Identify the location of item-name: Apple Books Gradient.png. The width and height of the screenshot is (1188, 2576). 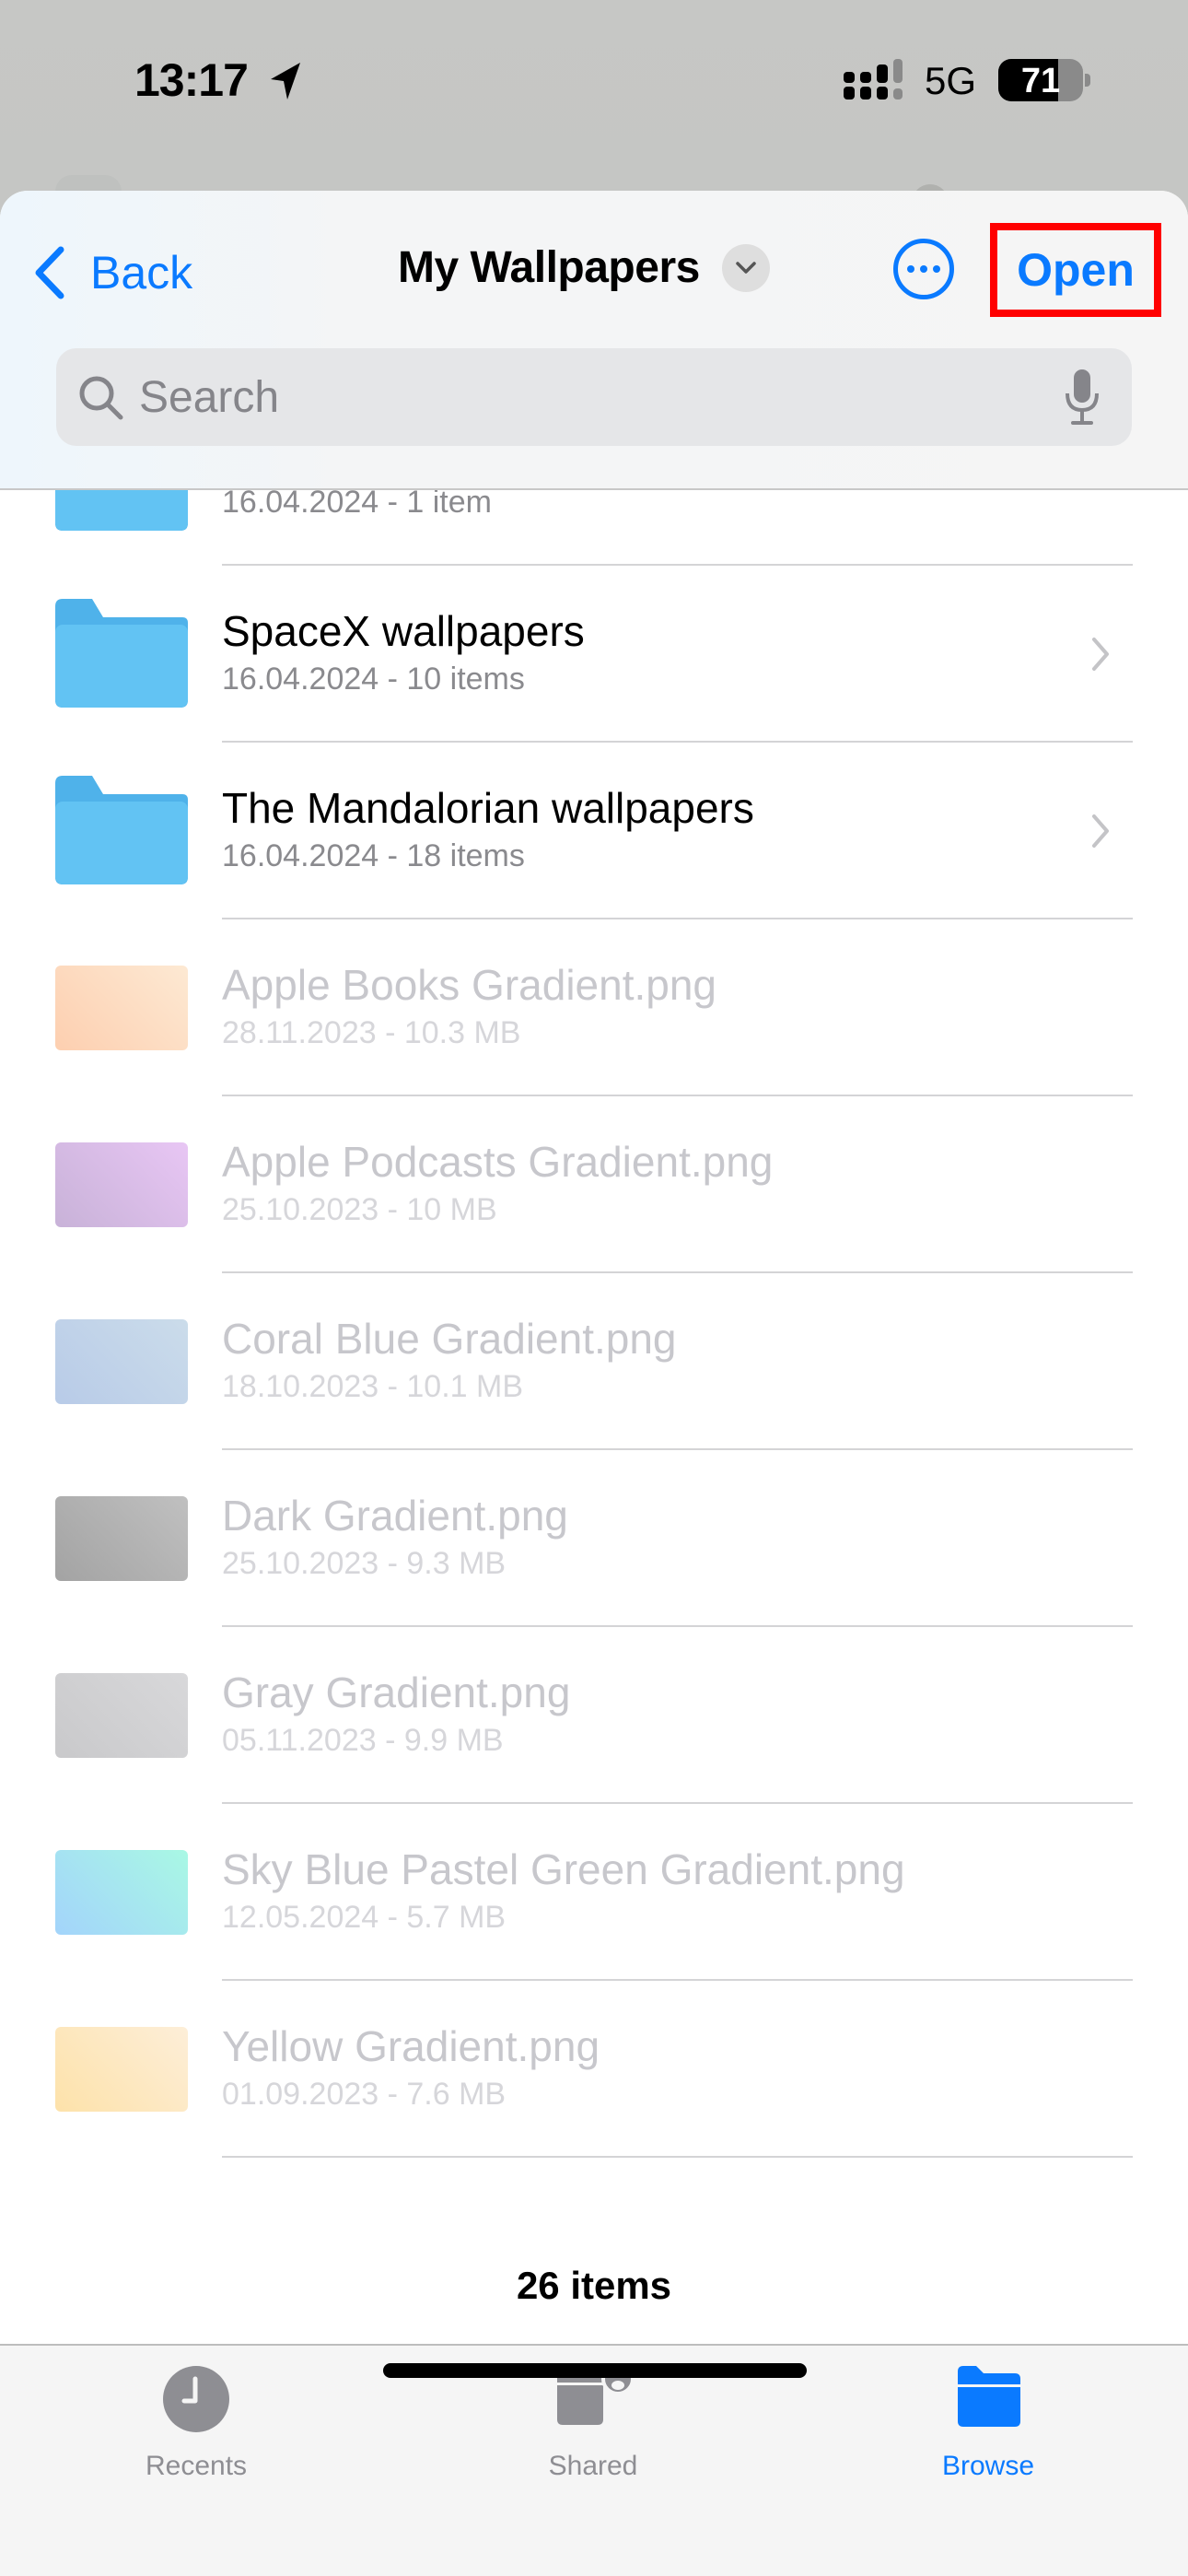
(469, 985).